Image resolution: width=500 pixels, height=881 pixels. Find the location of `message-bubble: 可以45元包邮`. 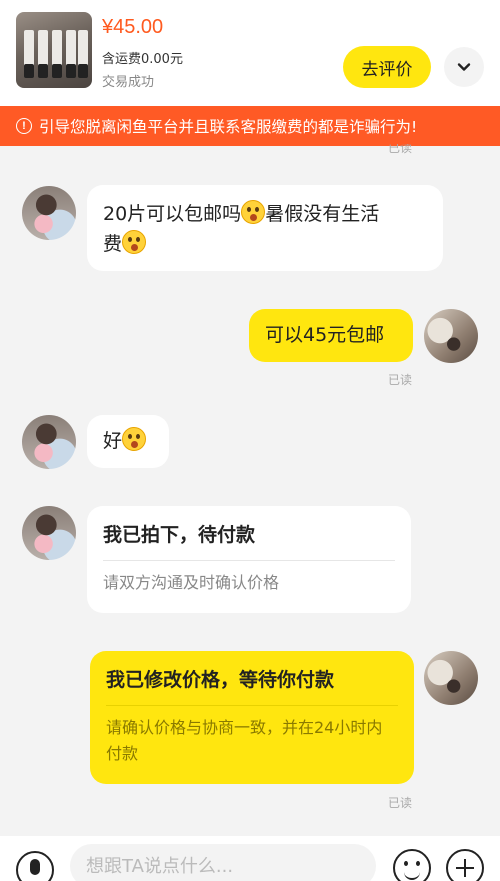

message-bubble: 可以45元包邮 is located at coordinates (331, 335).